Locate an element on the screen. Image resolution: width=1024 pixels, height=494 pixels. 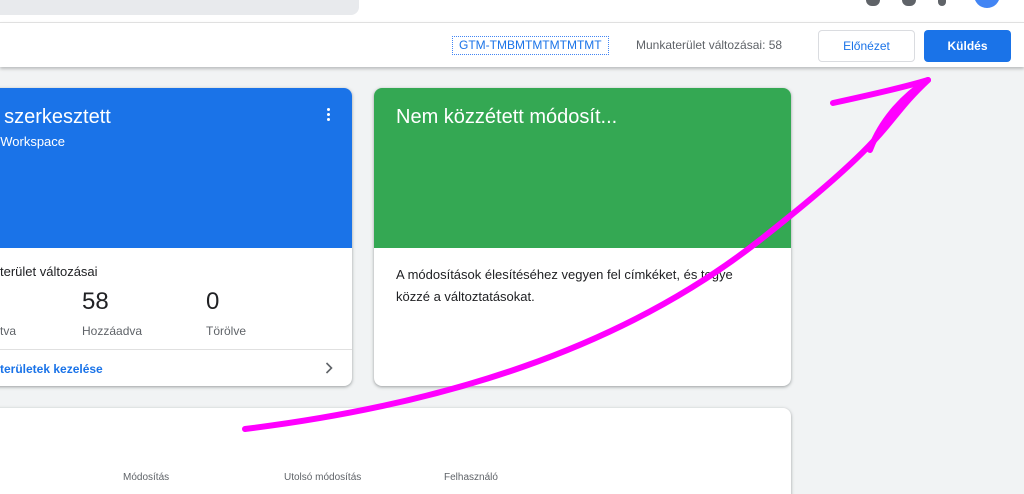
column-header-change: Módosítás is located at coordinates (146, 477).